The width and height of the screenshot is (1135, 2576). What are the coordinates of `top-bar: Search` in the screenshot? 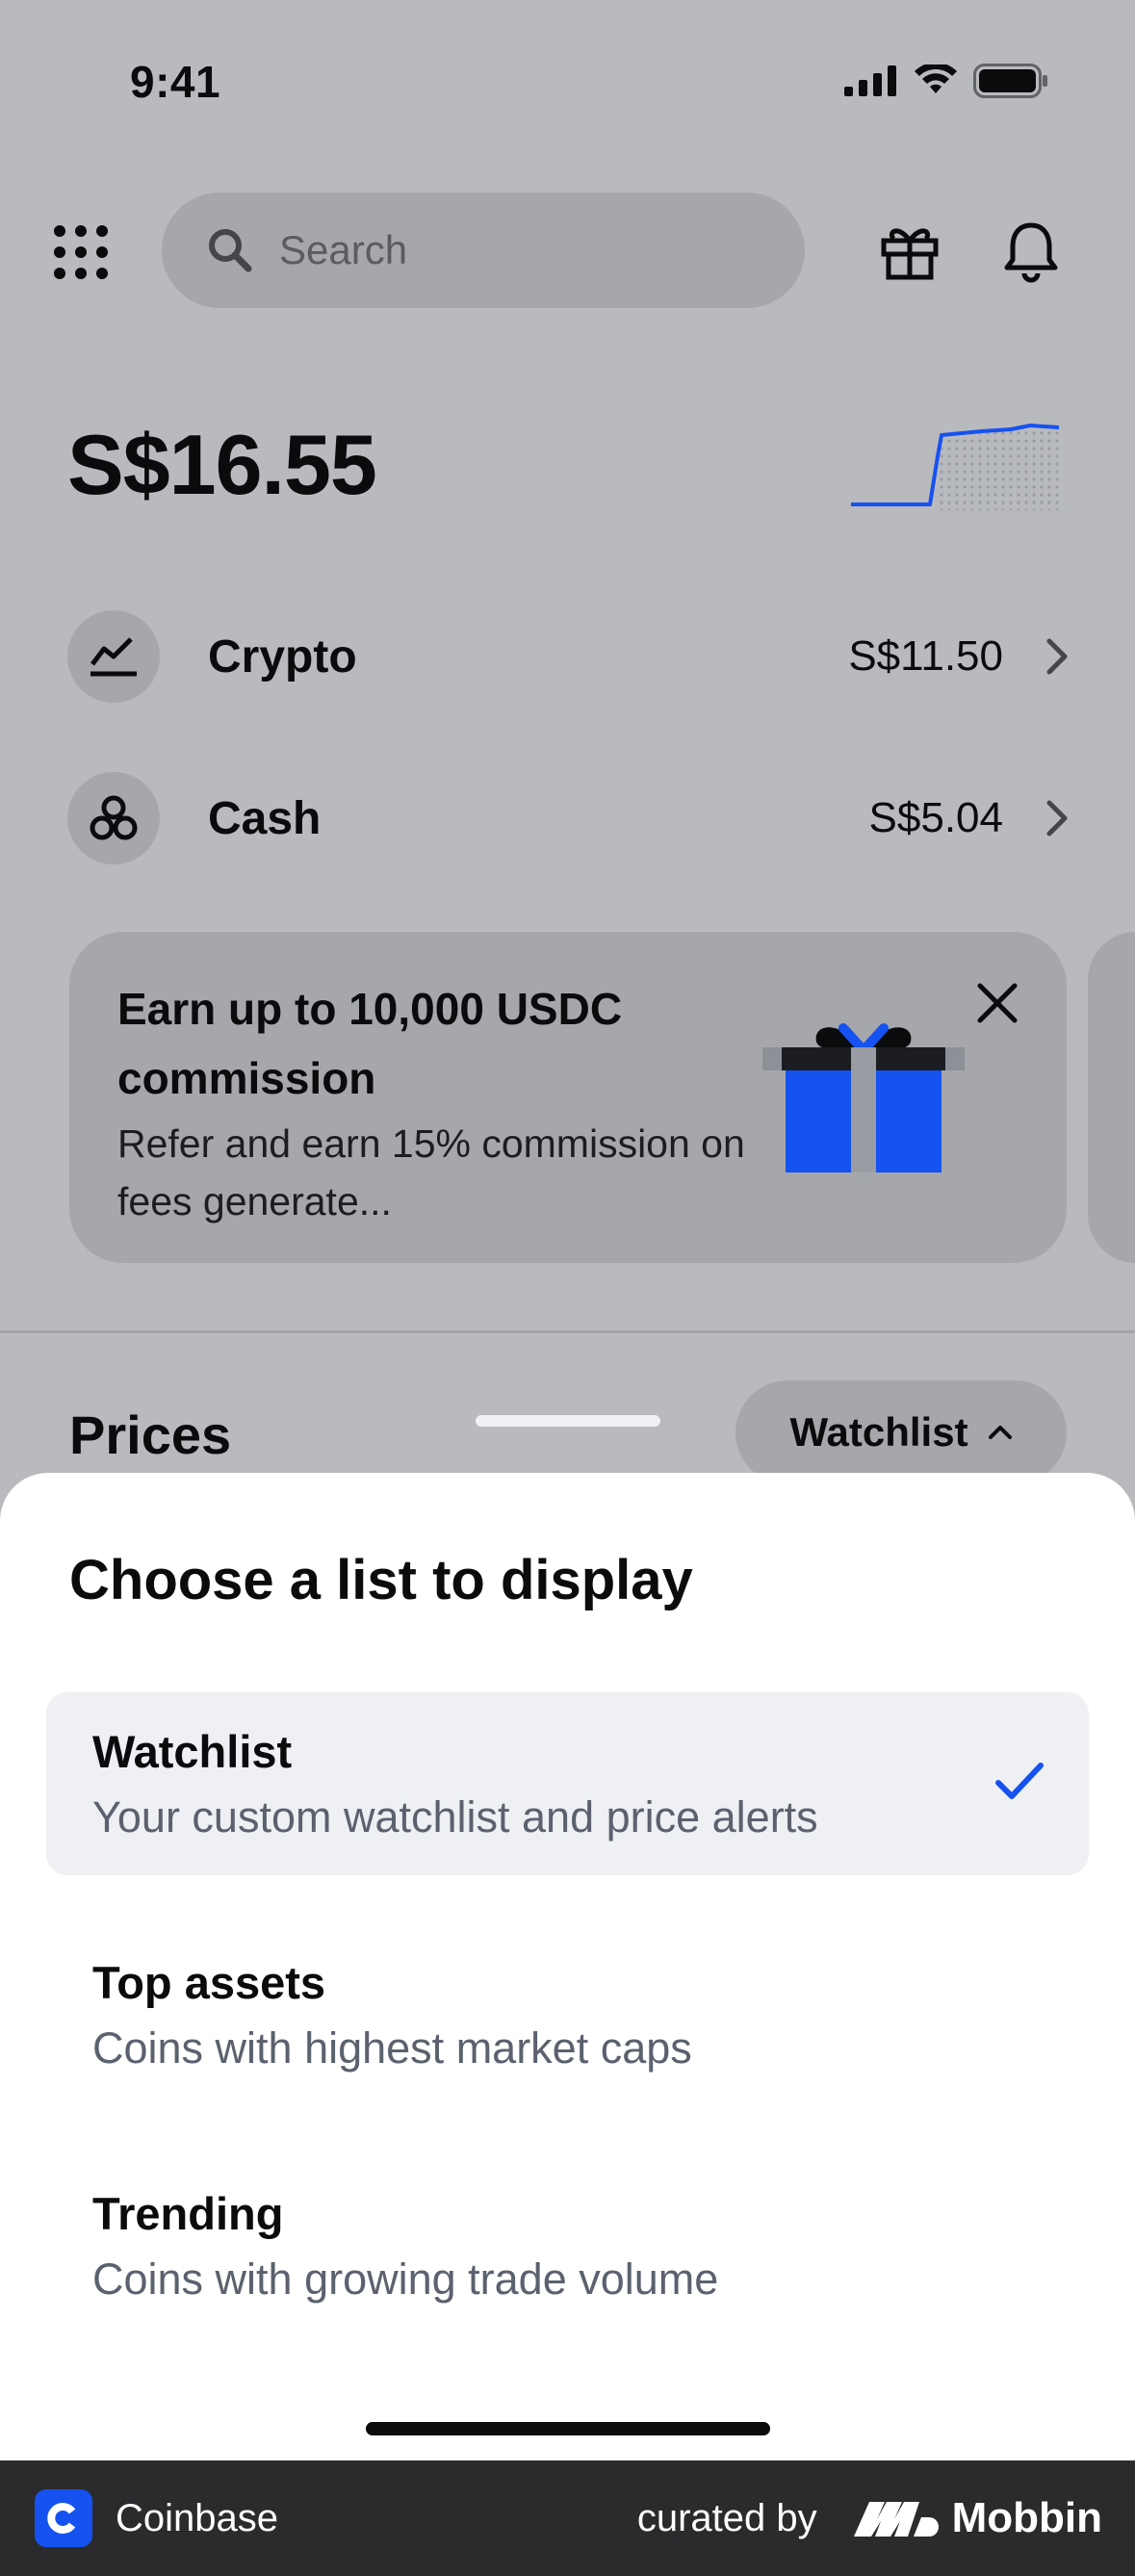 It's located at (567, 253).